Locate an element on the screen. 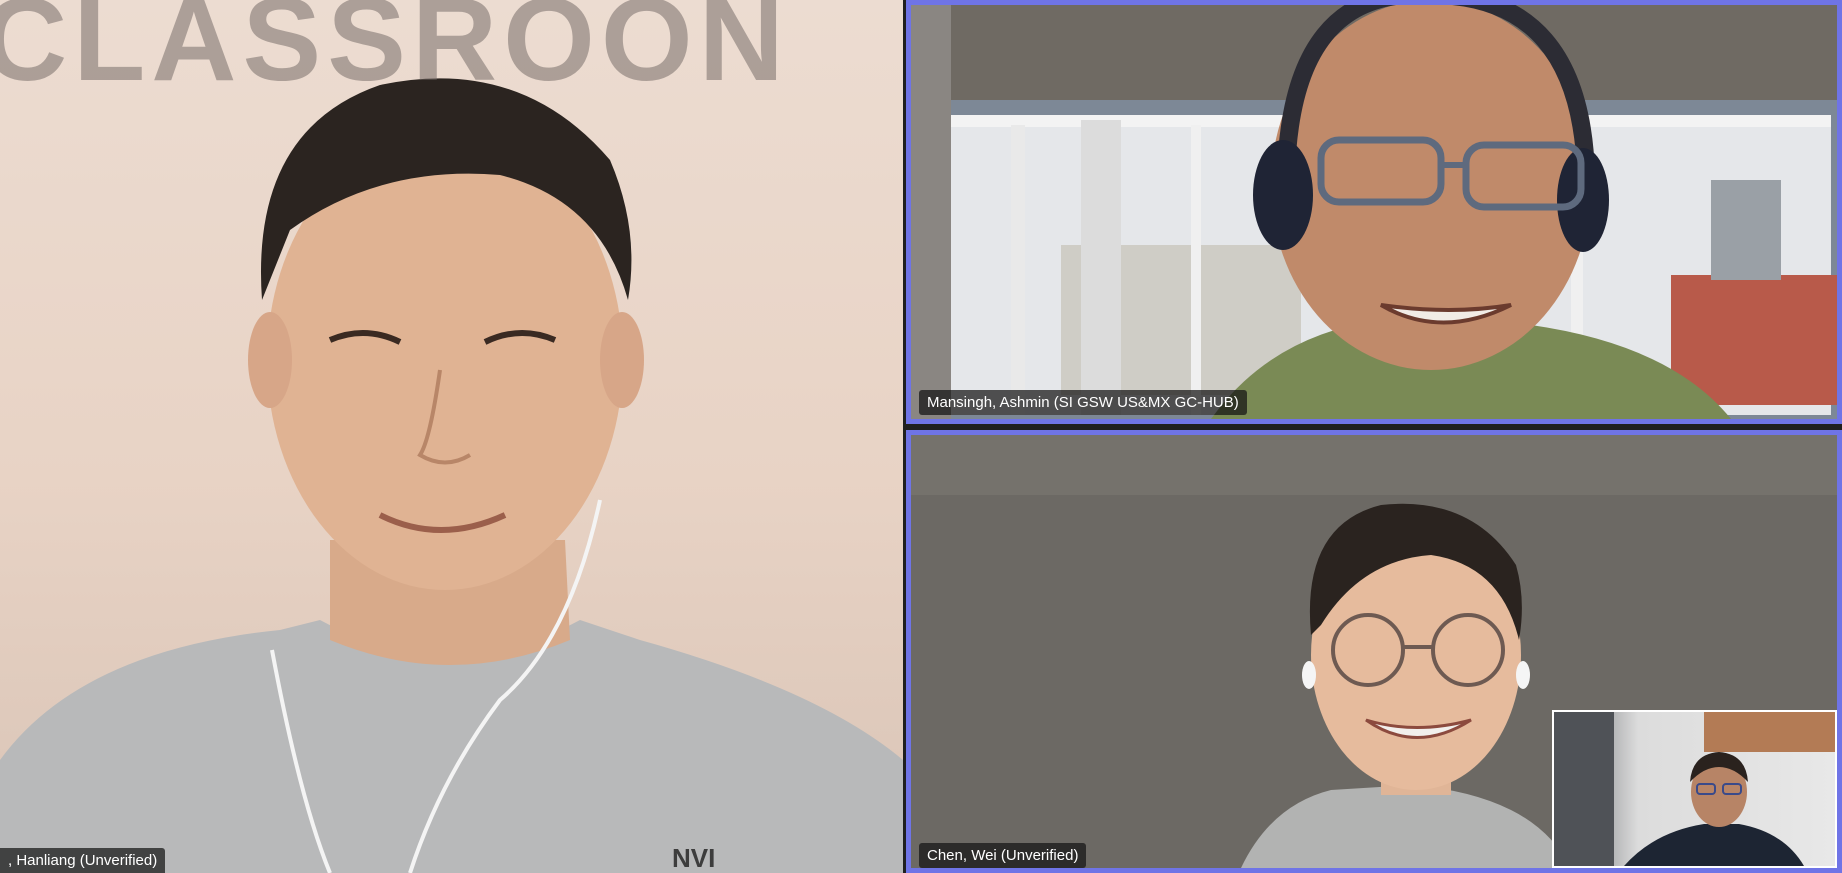  self-view-thumbnail is located at coordinates (1694, 789).